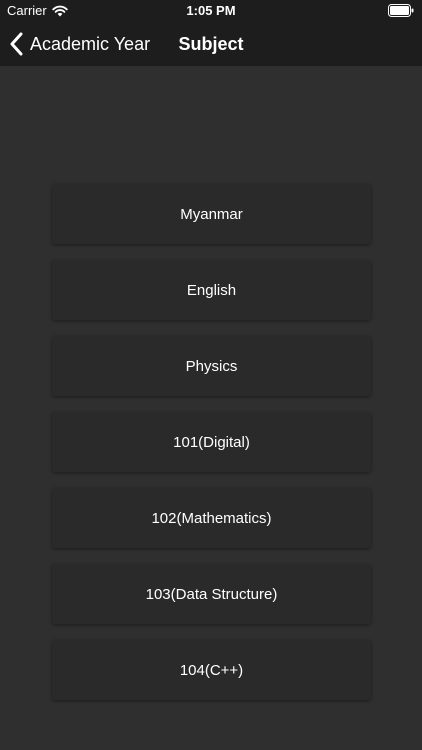  What do you see at coordinates (16, 44) in the screenshot?
I see `back-chevron-icon` at bounding box center [16, 44].